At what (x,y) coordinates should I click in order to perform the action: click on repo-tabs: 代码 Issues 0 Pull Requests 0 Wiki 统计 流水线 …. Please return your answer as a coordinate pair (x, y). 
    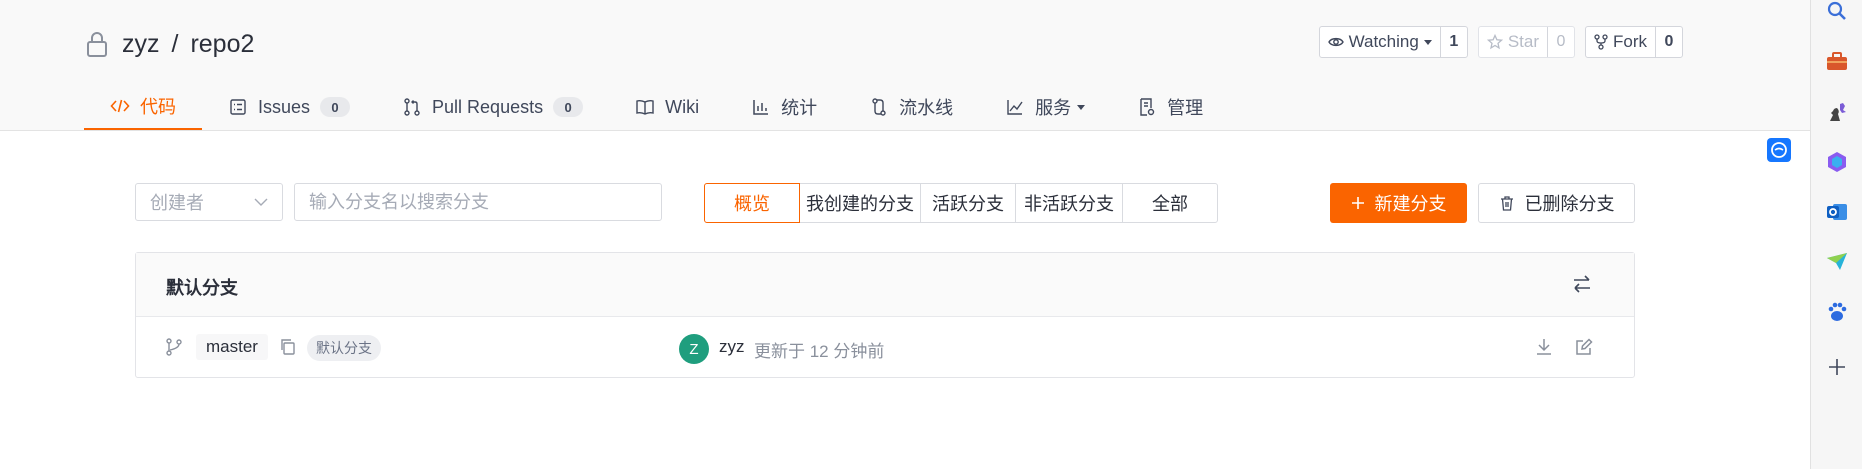
    Looking at the image, I should click on (656, 107).